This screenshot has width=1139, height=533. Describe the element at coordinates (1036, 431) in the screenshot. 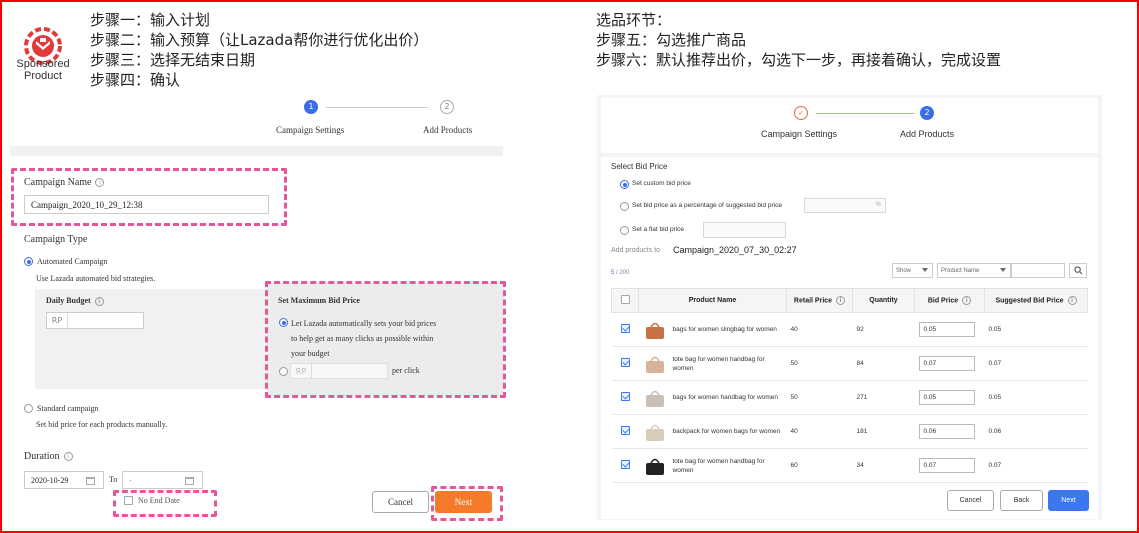

I see `suggested-bid-price: 0.06` at that location.